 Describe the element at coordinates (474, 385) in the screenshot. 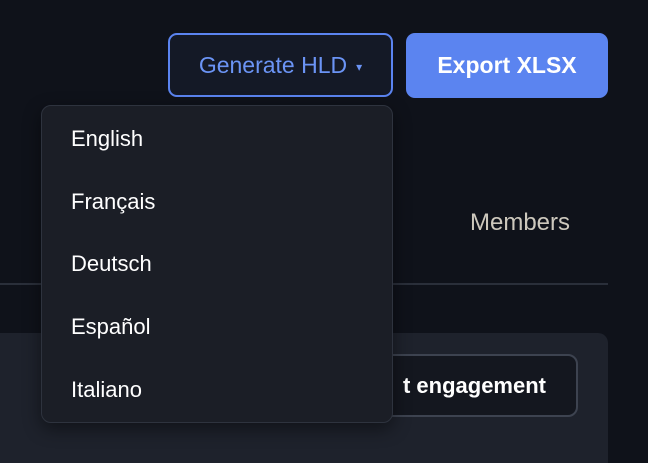

I see `engagement-label: t engagement` at that location.